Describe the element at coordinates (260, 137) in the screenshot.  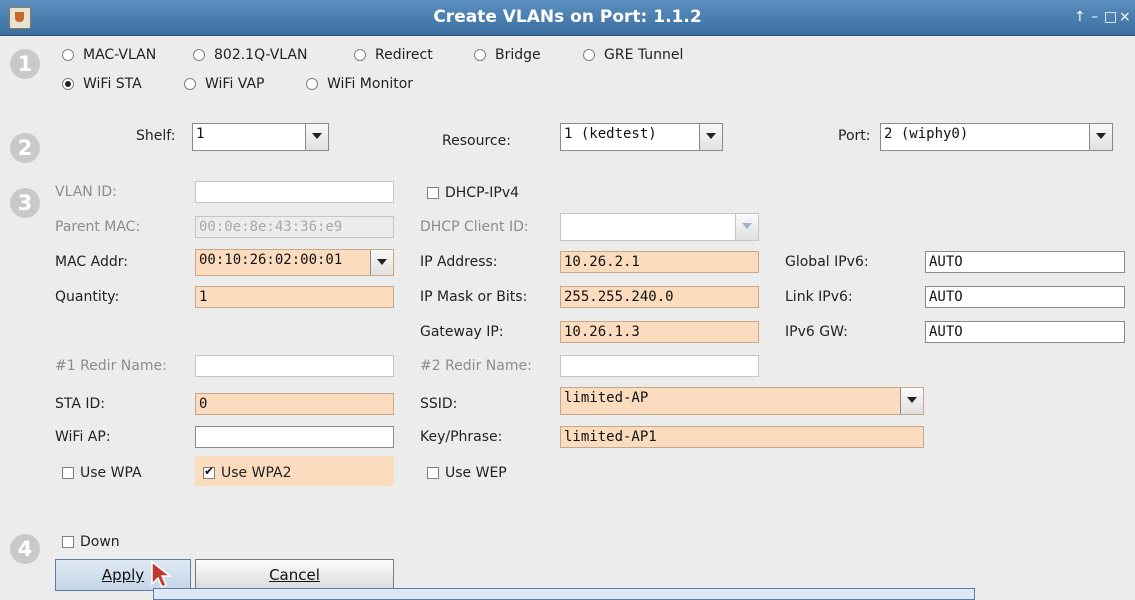
I see `shelf-select: 1` at that location.